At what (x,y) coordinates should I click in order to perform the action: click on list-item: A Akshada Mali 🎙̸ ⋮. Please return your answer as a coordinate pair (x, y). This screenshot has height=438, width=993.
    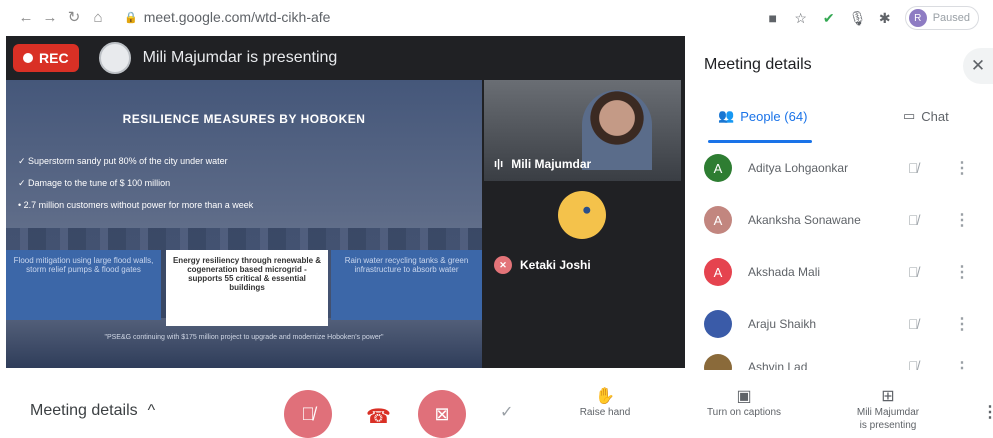
    Looking at the image, I should click on (839, 272).